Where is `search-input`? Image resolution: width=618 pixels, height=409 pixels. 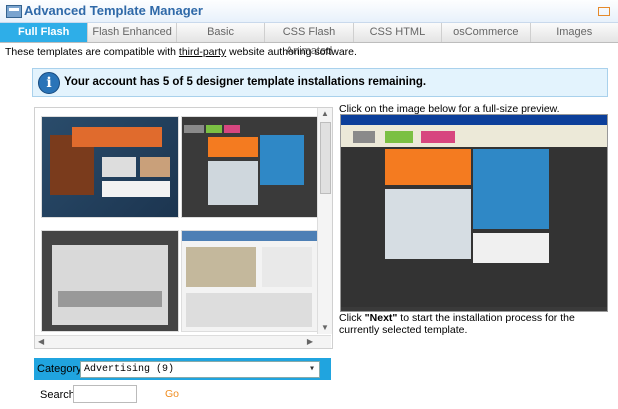 search-input is located at coordinates (105, 394).